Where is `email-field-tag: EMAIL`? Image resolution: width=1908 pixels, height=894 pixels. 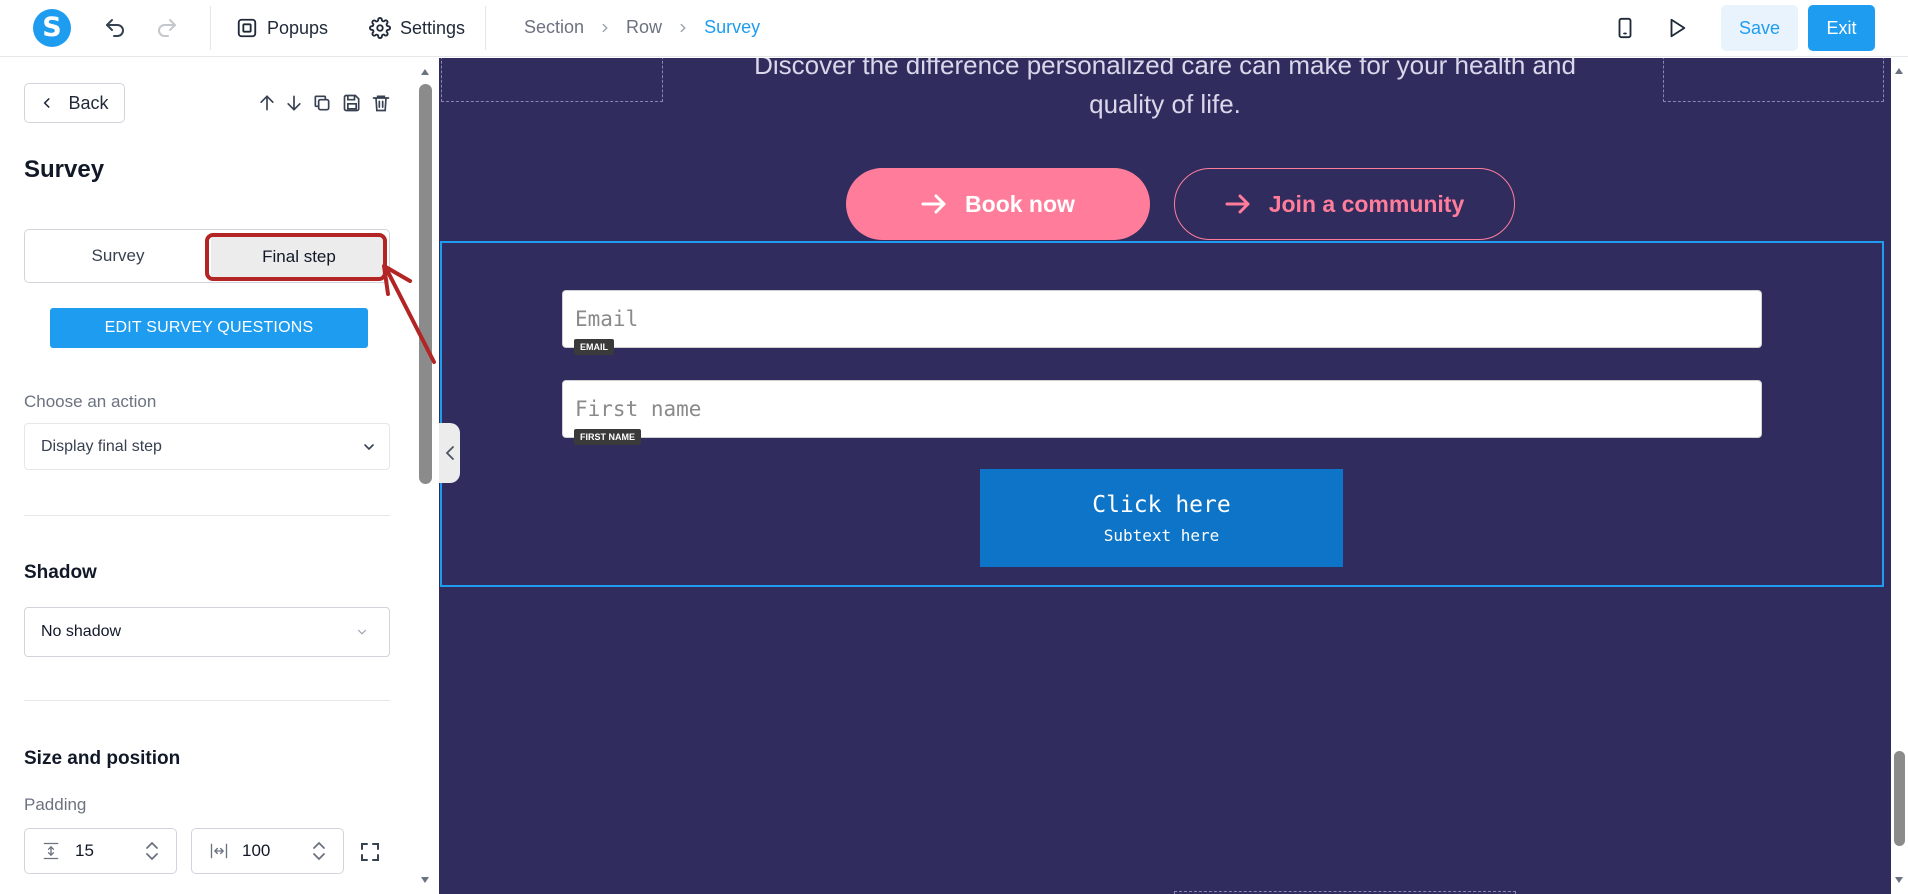
email-field-tag: EMAIL is located at coordinates (594, 347).